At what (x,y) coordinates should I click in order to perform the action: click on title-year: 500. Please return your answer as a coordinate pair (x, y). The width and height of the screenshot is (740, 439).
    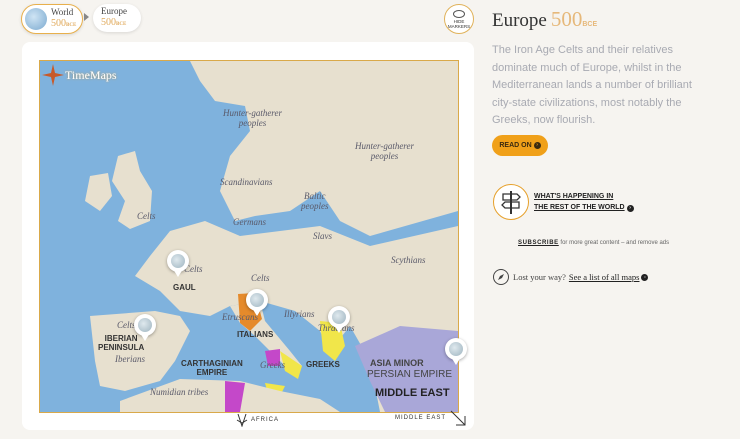
    Looking at the image, I should click on (566, 19).